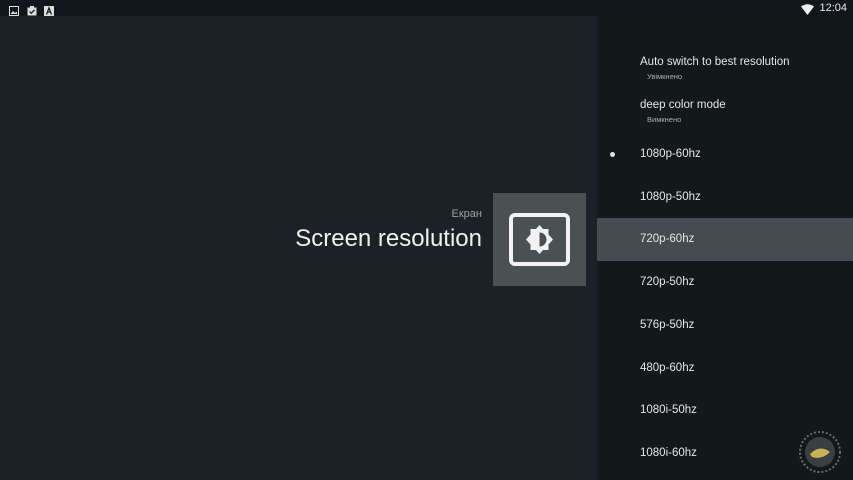  Describe the element at coordinates (820, 452) in the screenshot. I see `watermark-logo` at that location.